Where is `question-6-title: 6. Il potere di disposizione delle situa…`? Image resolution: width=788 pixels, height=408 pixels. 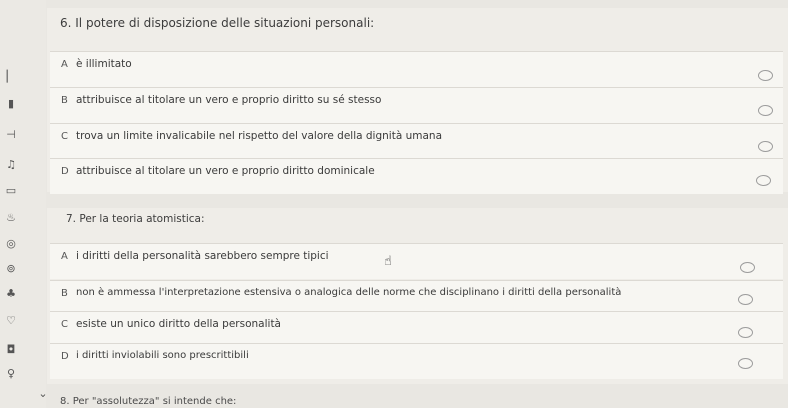 question-6-title: 6. Il potere di disposizione delle situa… is located at coordinates (217, 23).